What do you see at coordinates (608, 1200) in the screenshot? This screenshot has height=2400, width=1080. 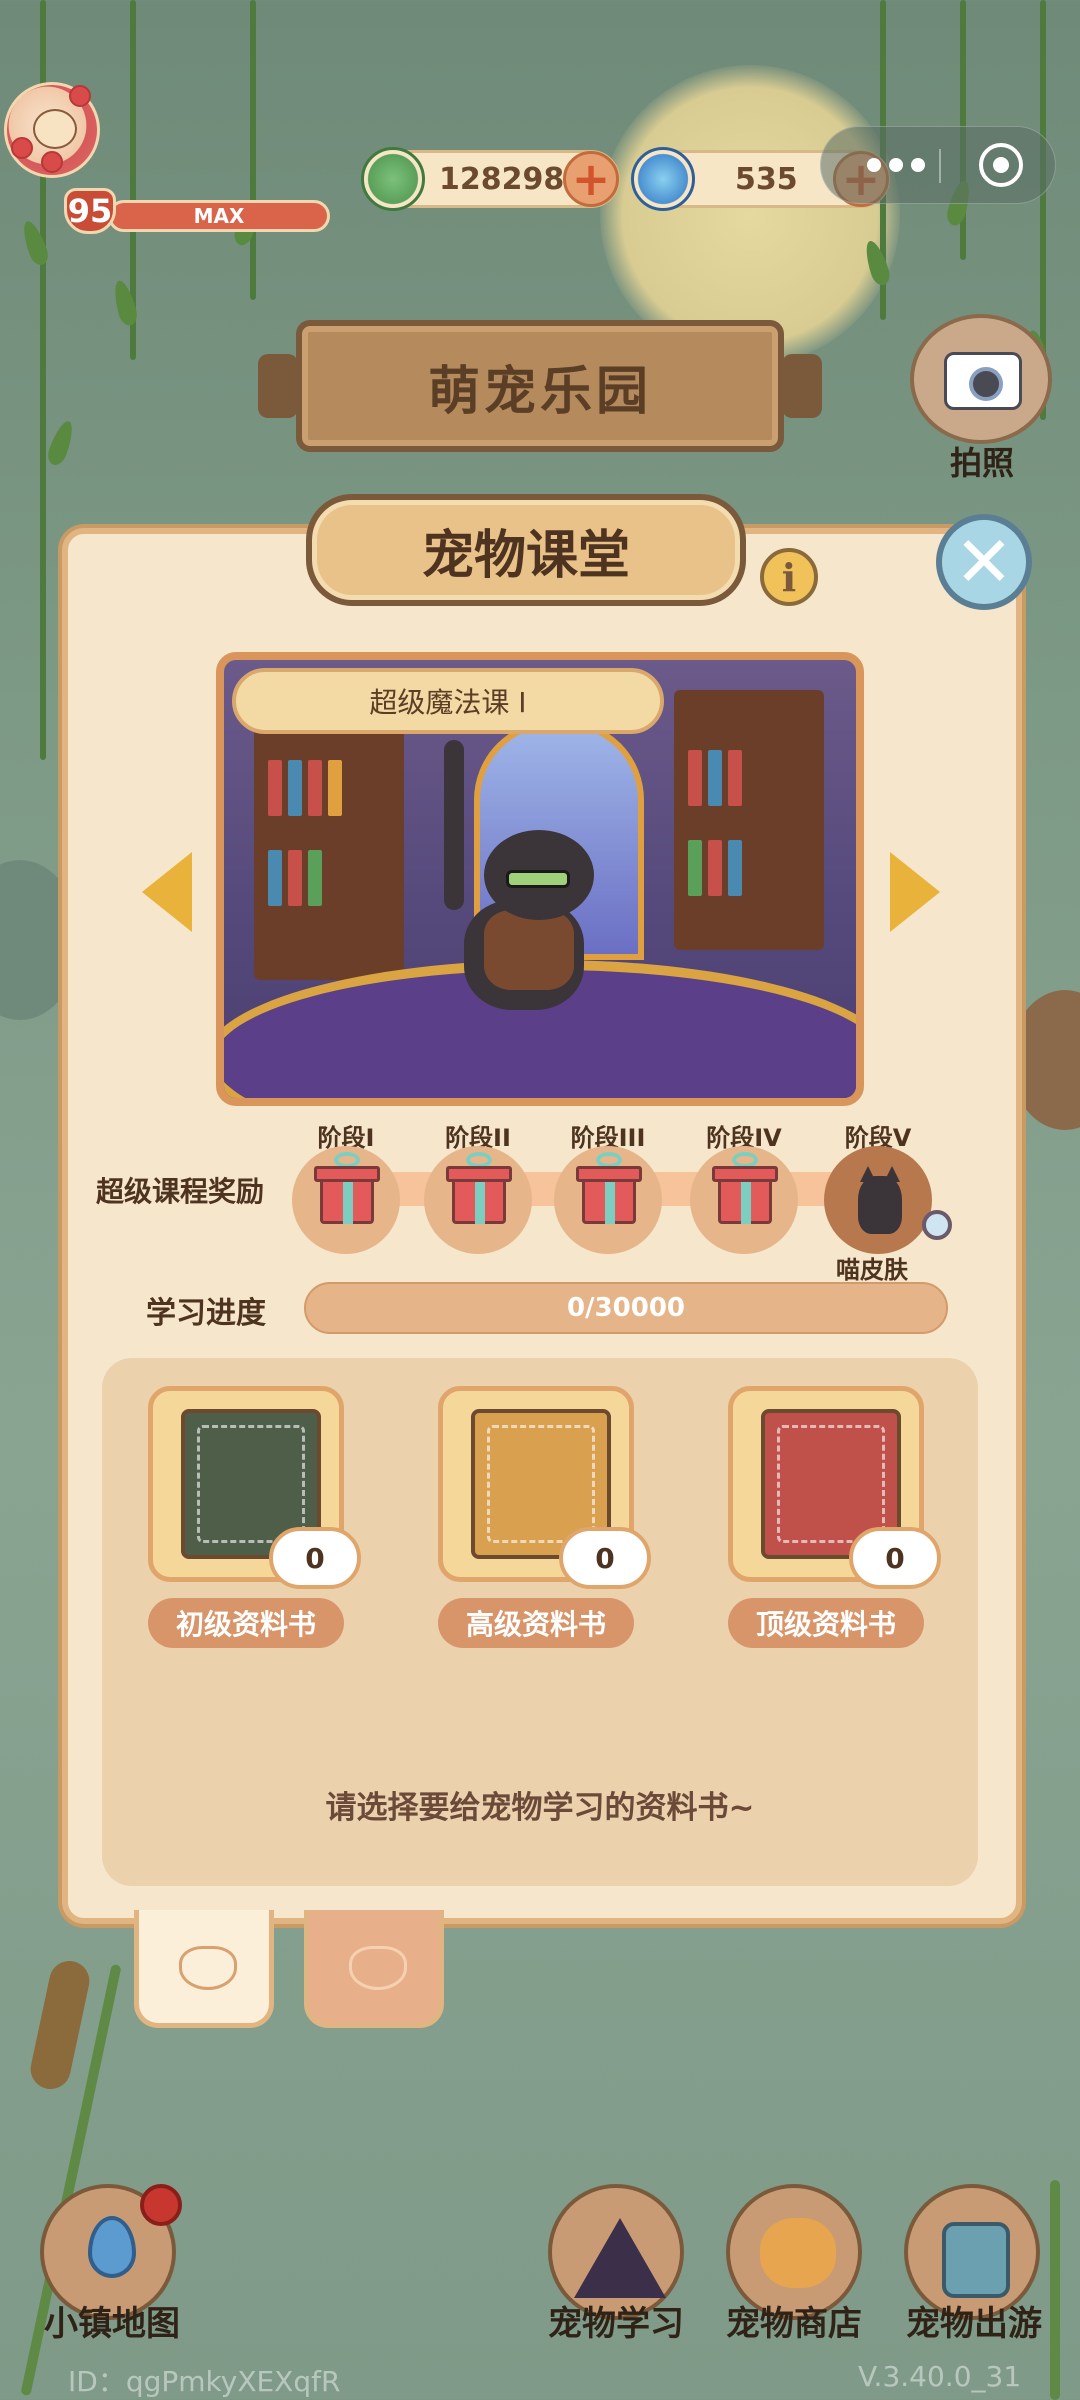 I see `stage-3-reward` at bounding box center [608, 1200].